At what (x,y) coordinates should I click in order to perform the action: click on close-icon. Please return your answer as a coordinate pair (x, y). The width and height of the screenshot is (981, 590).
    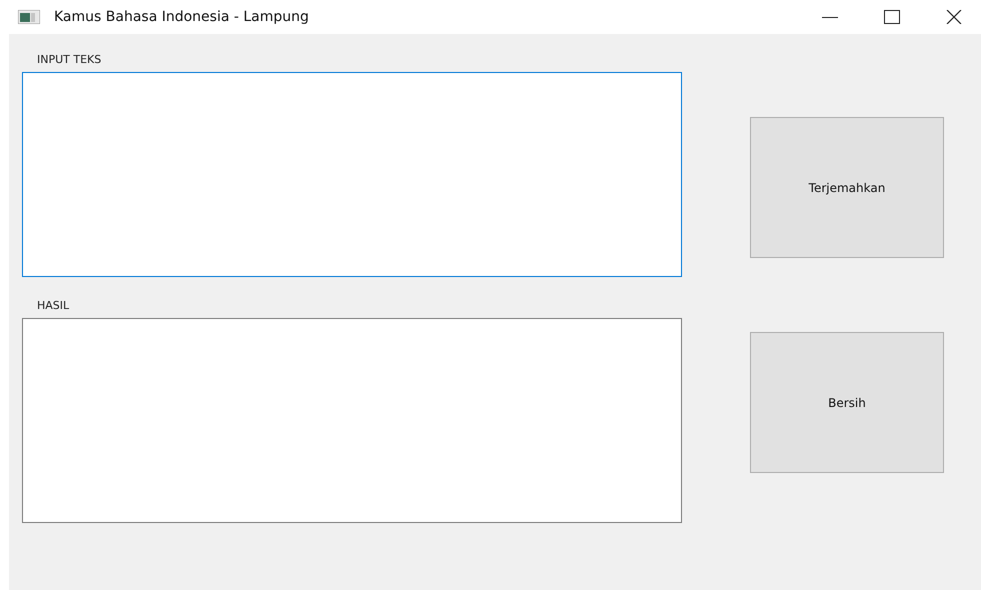
    Looking at the image, I should click on (954, 17).